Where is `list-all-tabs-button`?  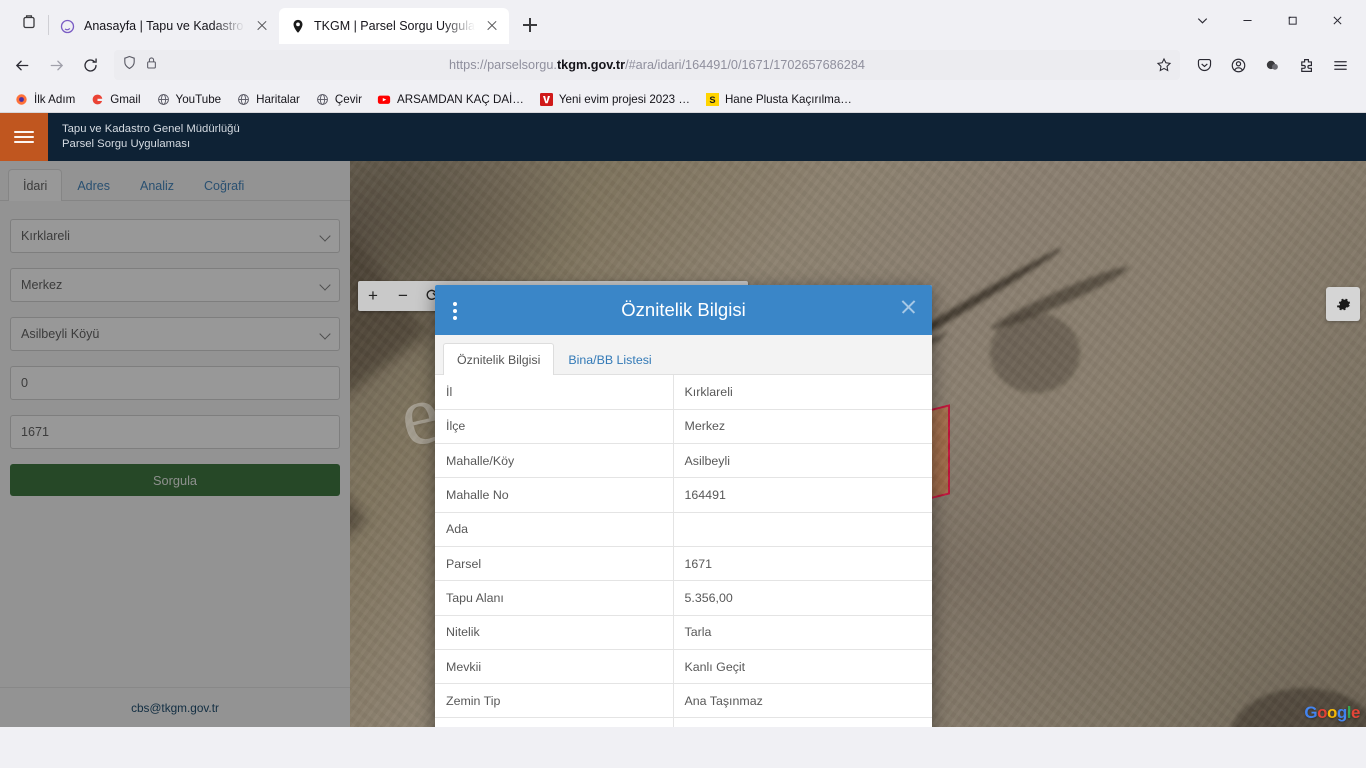 list-all-tabs-button is located at coordinates (29, 22).